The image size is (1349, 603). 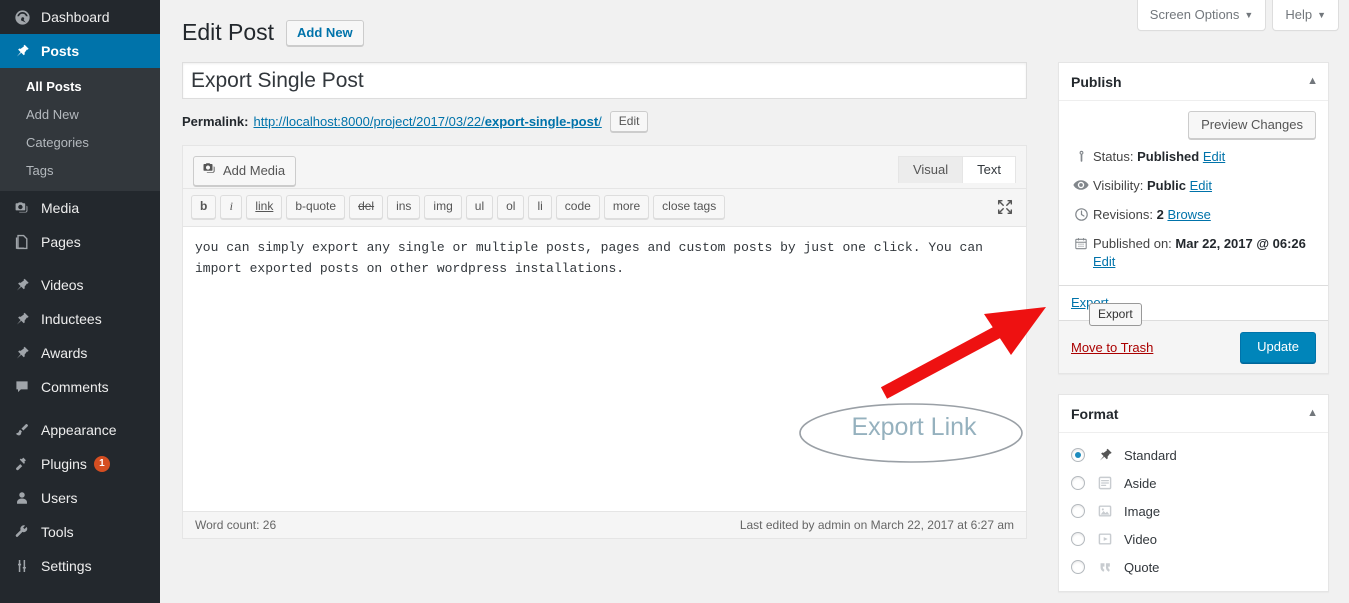 I want to click on sidebar-item-appearance: Appearance, so click(x=80, y=430).